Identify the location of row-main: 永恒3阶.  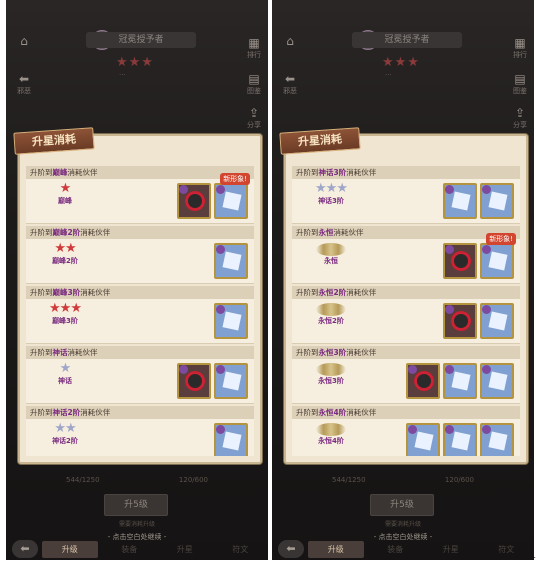
(406, 381).